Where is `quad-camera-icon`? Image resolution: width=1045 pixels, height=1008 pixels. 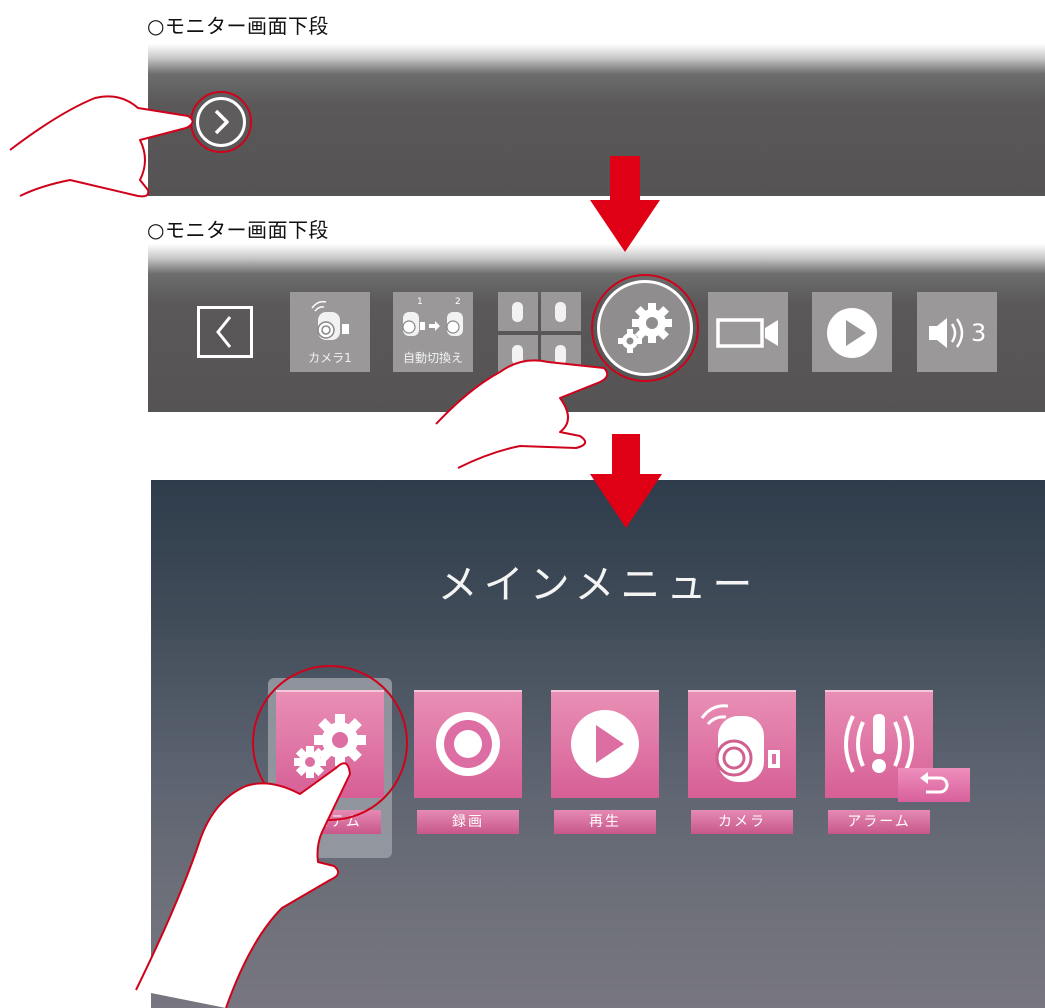
quad-camera-icon is located at coordinates (539, 333).